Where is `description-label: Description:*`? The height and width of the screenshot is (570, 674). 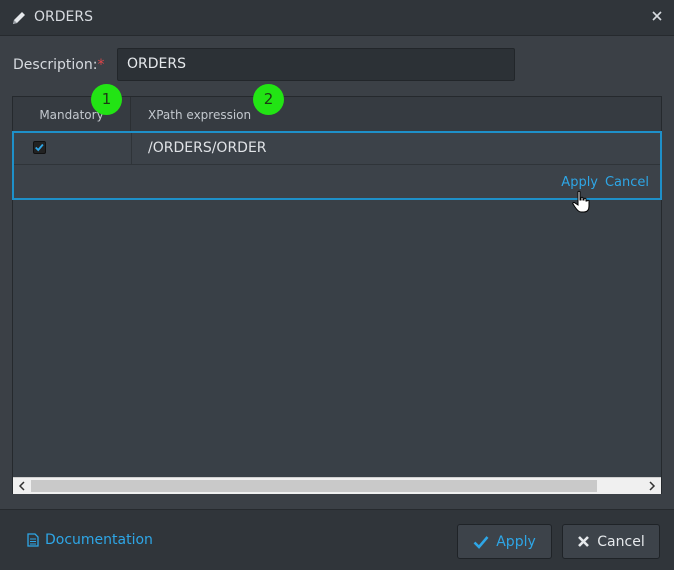 description-label: Description:* is located at coordinates (59, 65).